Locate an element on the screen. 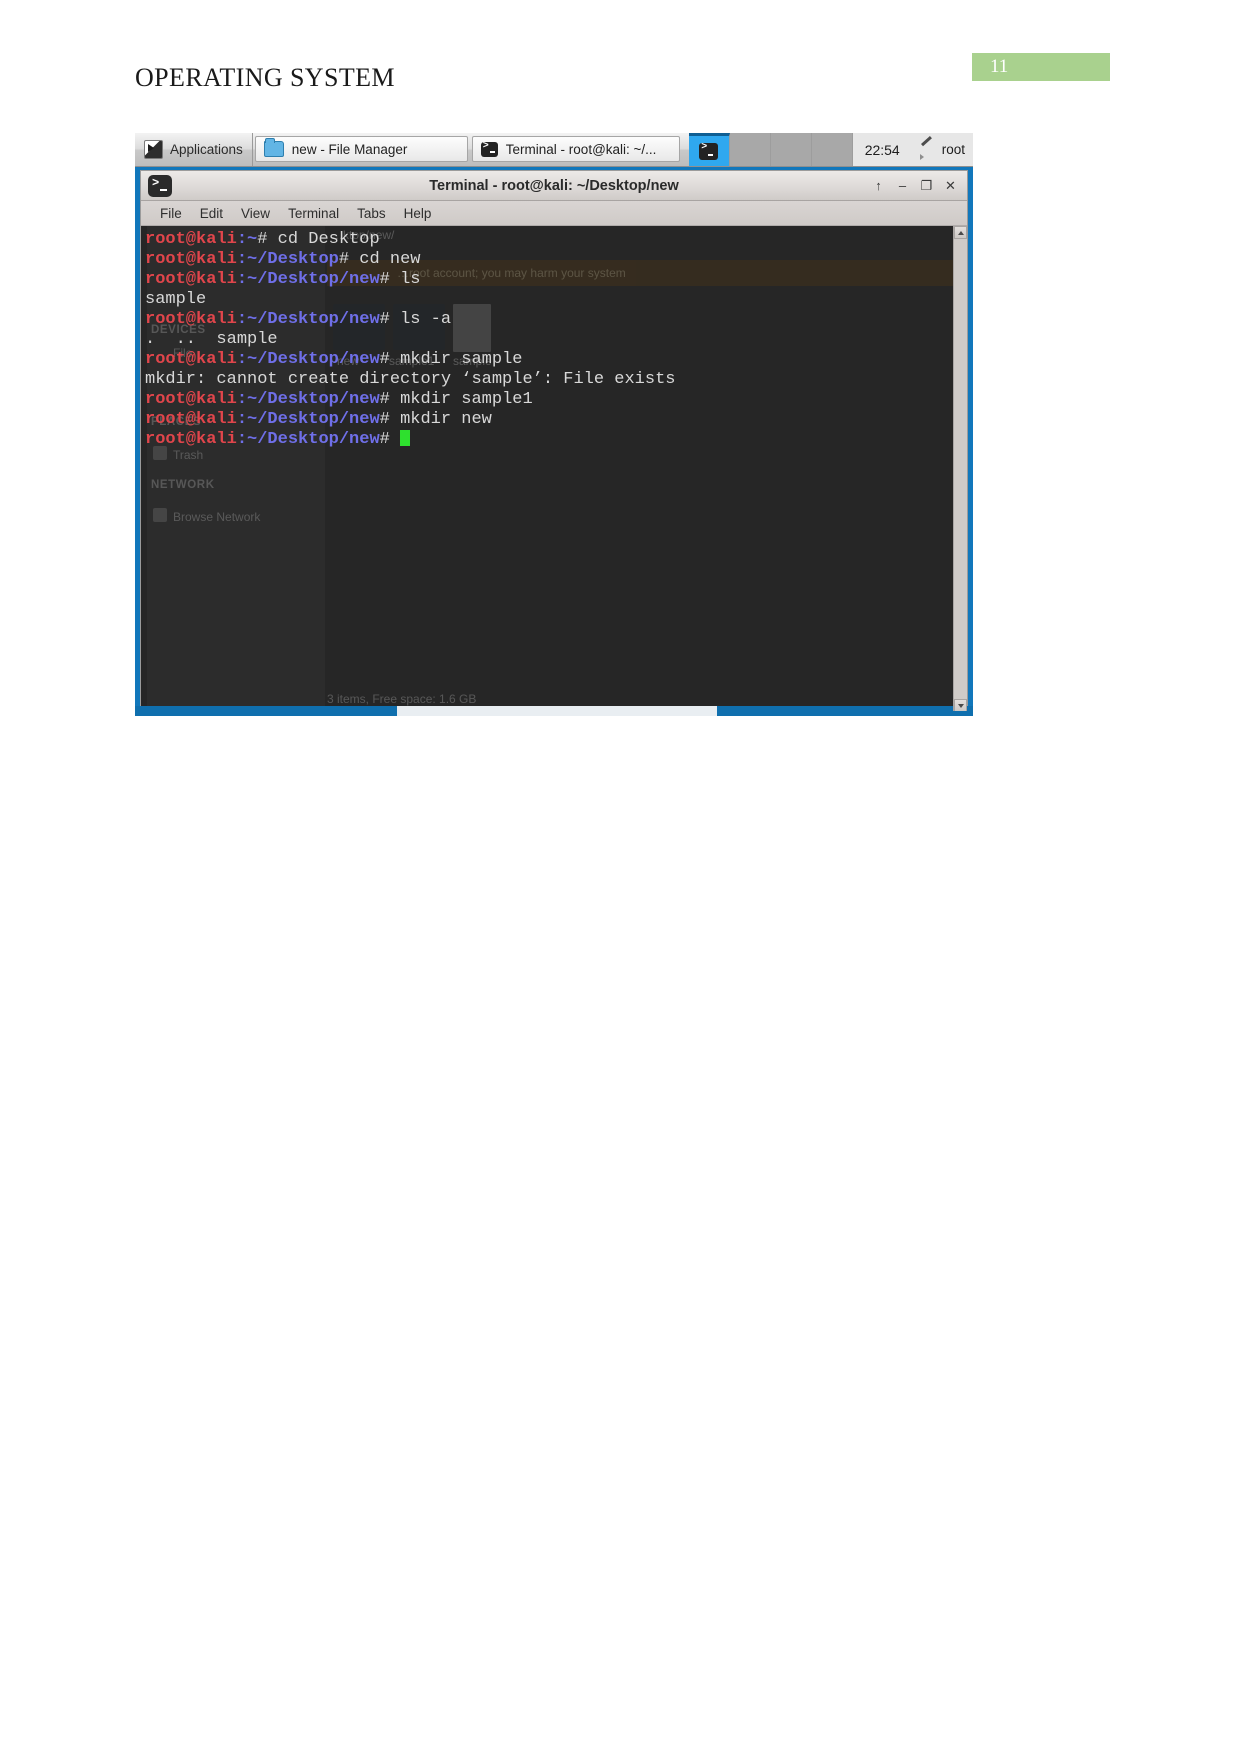  applications-menu-label: Applications is located at coordinates (206, 149).